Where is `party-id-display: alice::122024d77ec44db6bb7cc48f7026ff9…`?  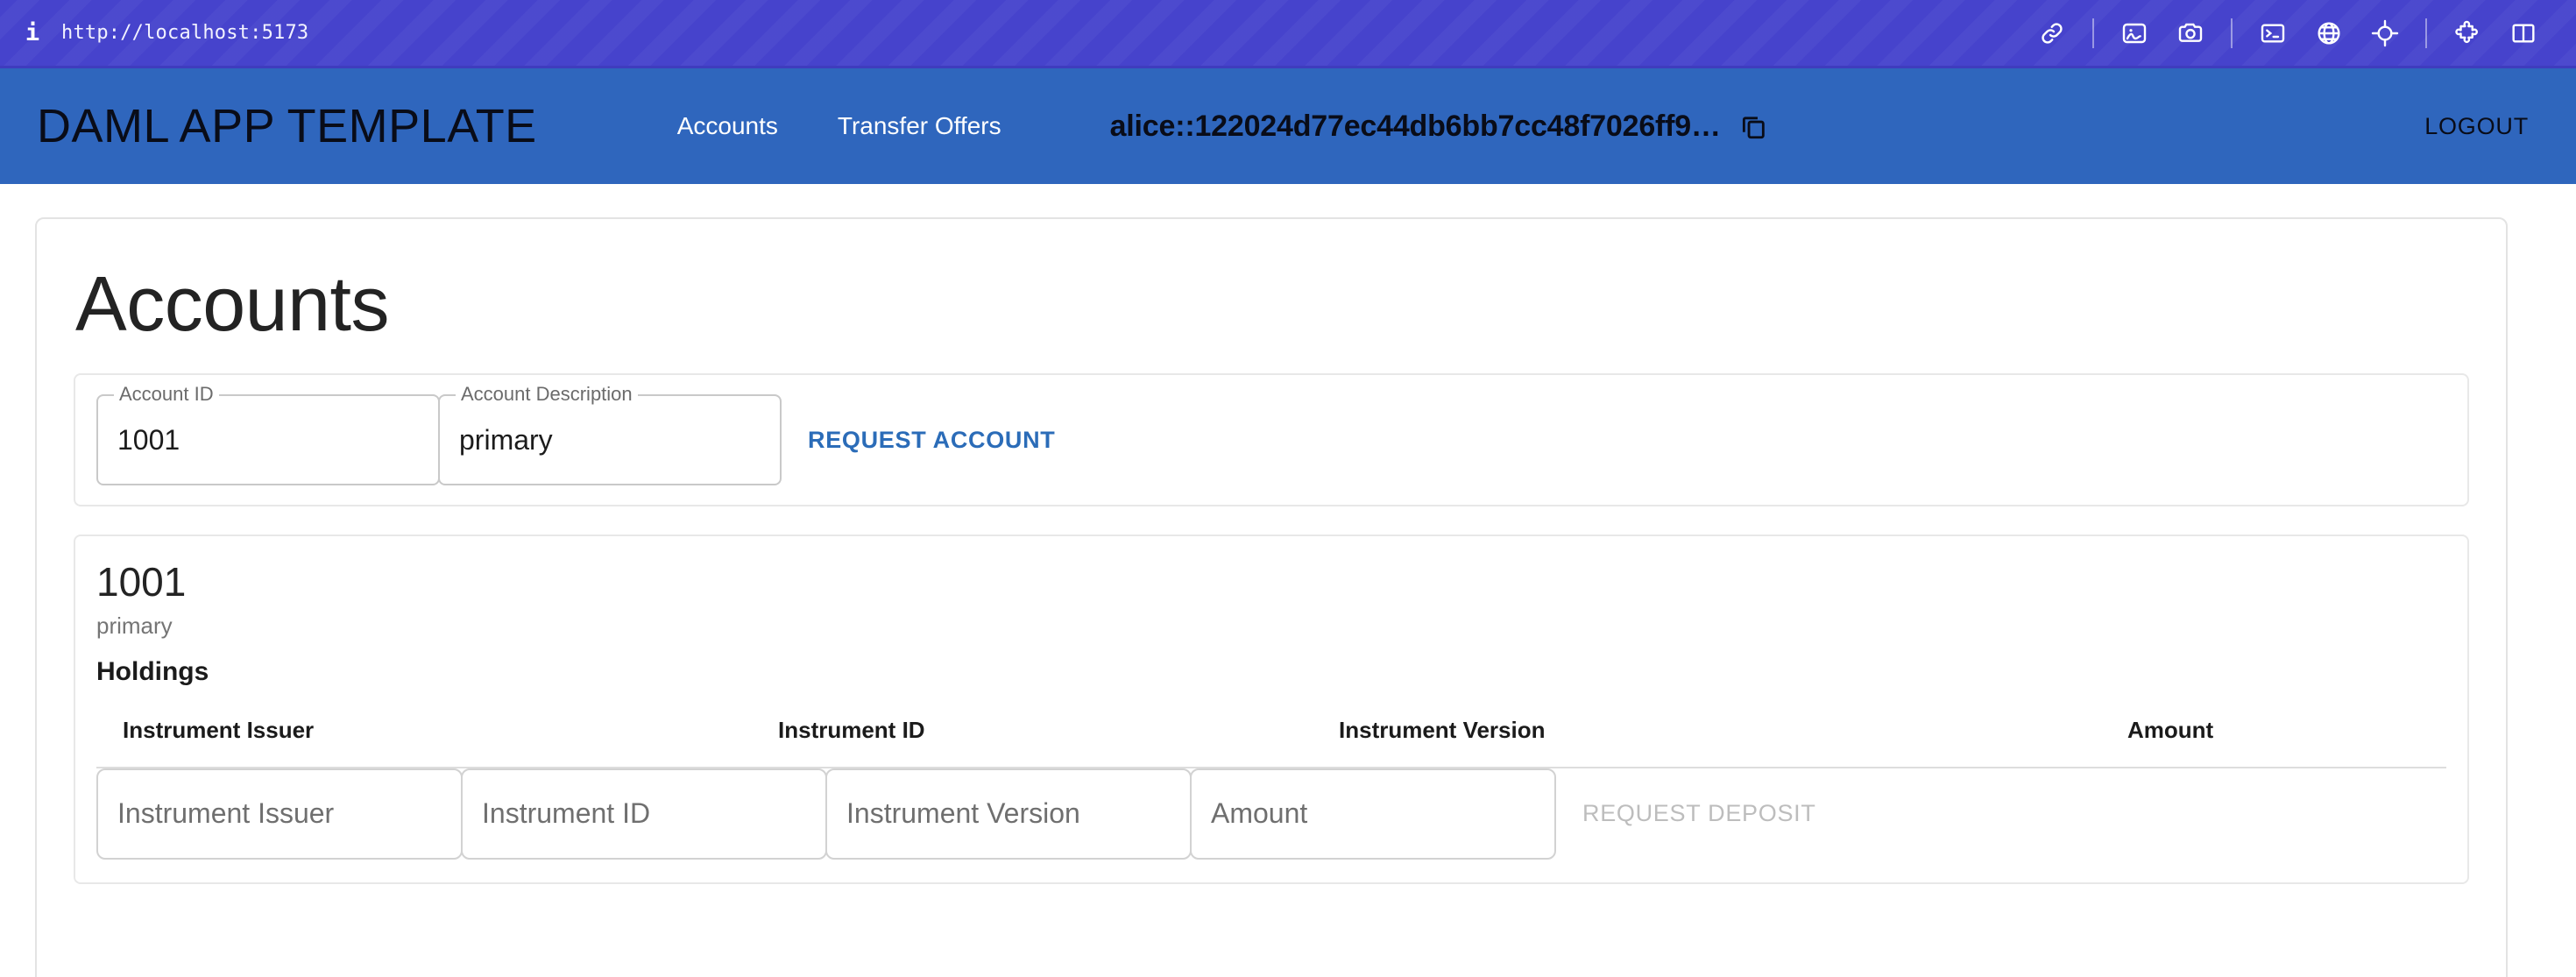 party-id-display: alice::122024d77ec44db6bb7cc48f7026ff9… is located at coordinates (1441, 126).